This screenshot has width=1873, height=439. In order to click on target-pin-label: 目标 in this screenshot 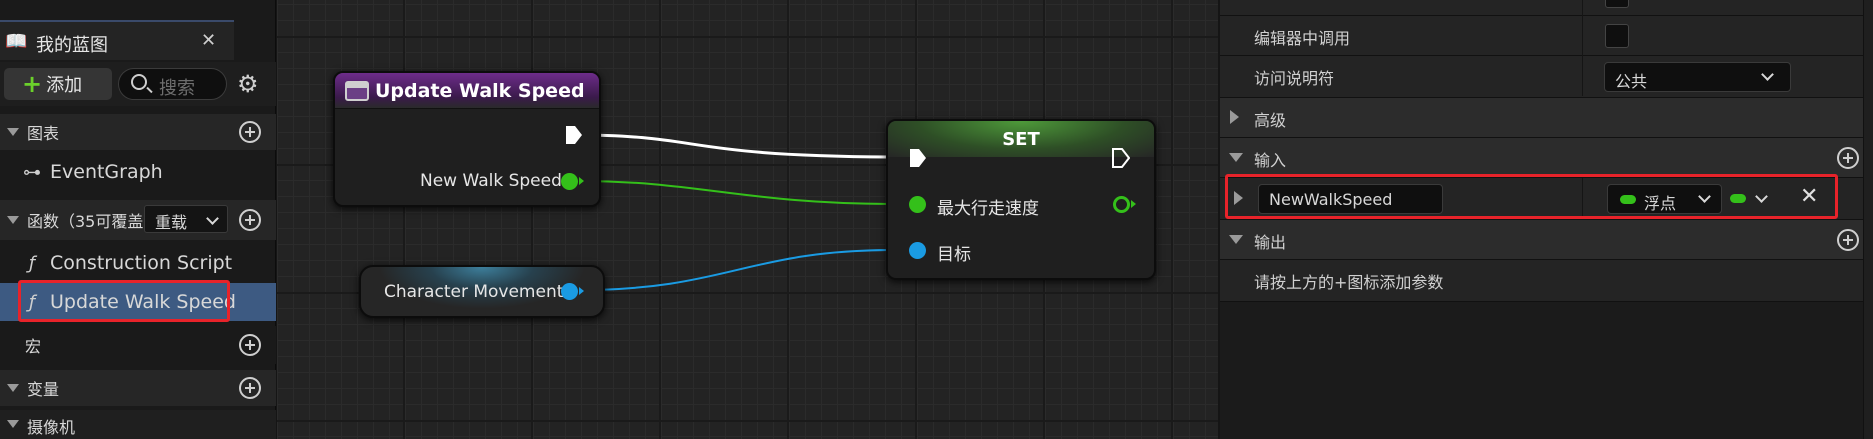, I will do `click(954, 255)`.